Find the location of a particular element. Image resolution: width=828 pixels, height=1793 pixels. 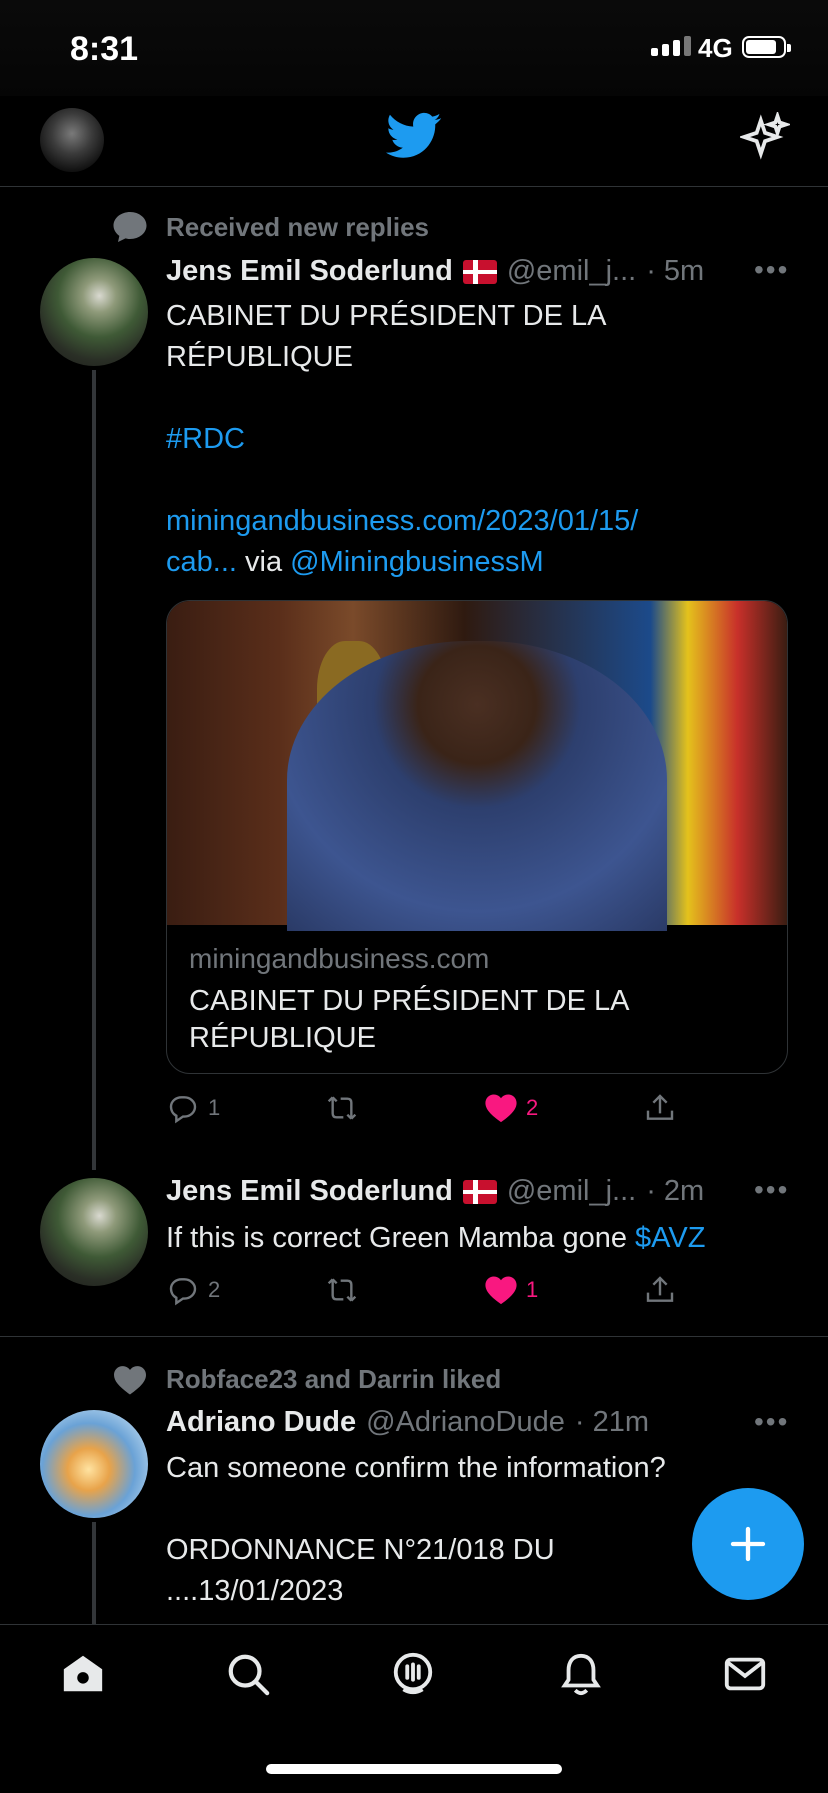

tweet-header: Jens Emil Soderlund @emil_j... · 5m is located at coordinates (435, 271).